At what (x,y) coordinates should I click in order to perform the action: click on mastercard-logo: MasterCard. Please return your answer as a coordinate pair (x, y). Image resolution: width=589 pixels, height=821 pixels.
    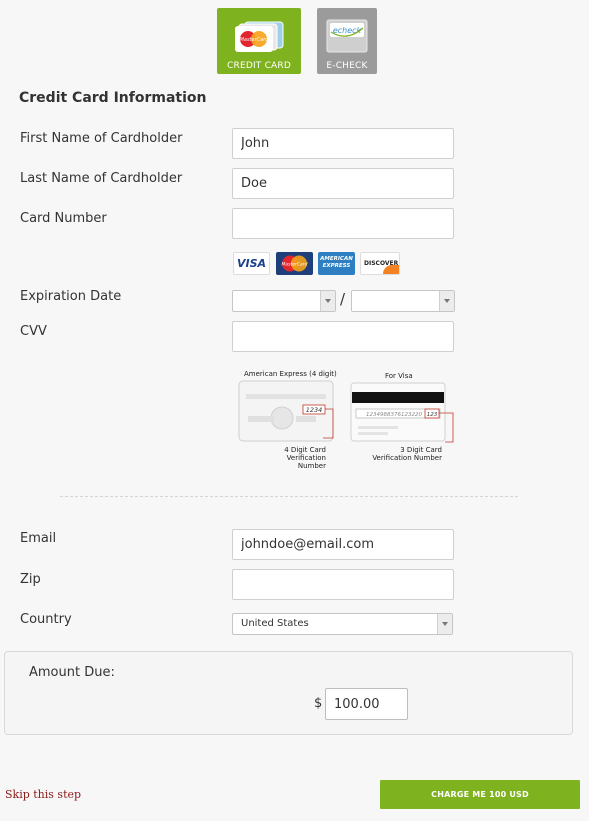
    Looking at the image, I should click on (294, 263).